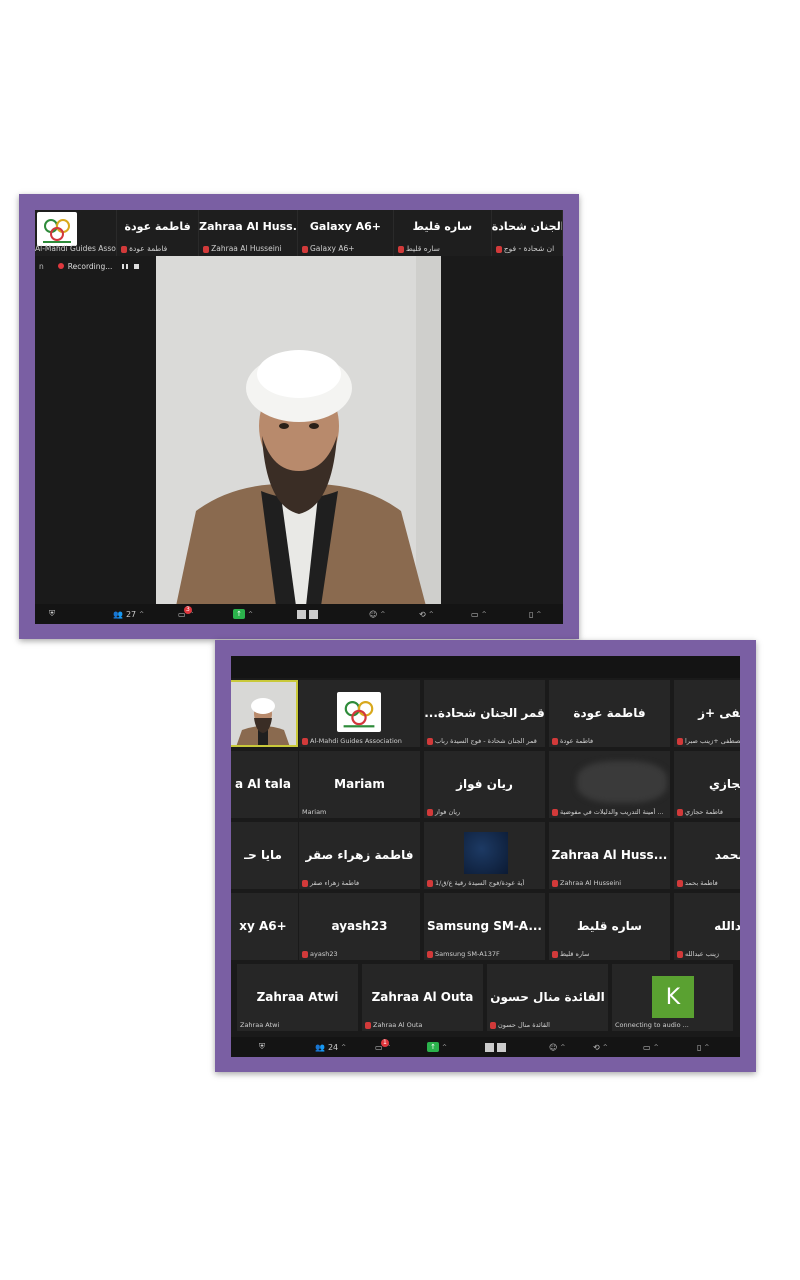 The height and width of the screenshot is (1280, 800). Describe the element at coordinates (486, 853) in the screenshot. I see `profile-image` at that location.